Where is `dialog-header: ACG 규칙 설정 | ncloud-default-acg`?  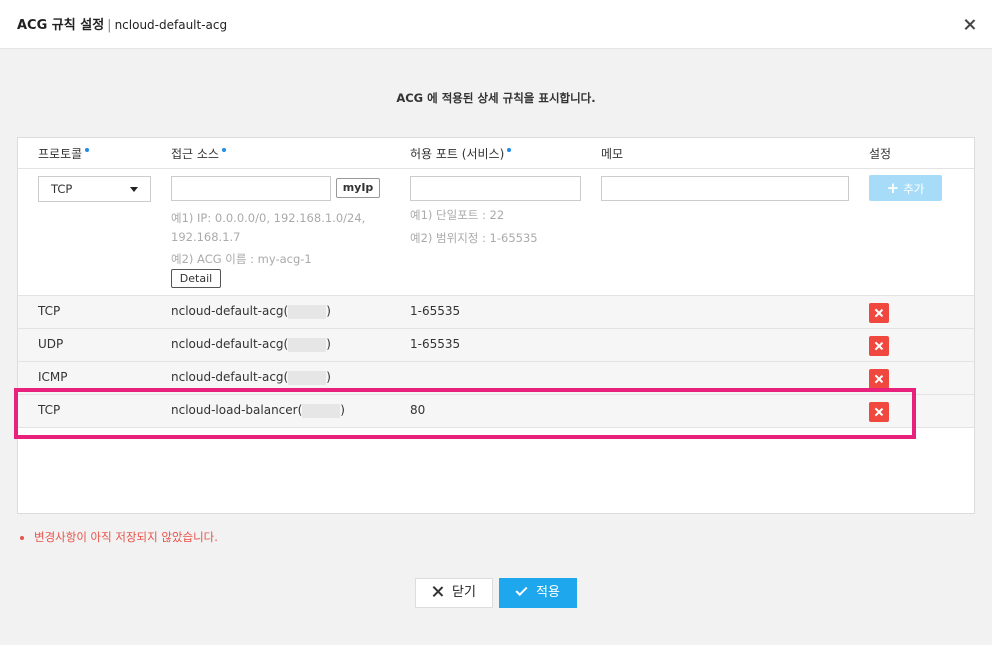
dialog-header: ACG 규칙 설정 | ncloud-default-acg is located at coordinates (496, 24).